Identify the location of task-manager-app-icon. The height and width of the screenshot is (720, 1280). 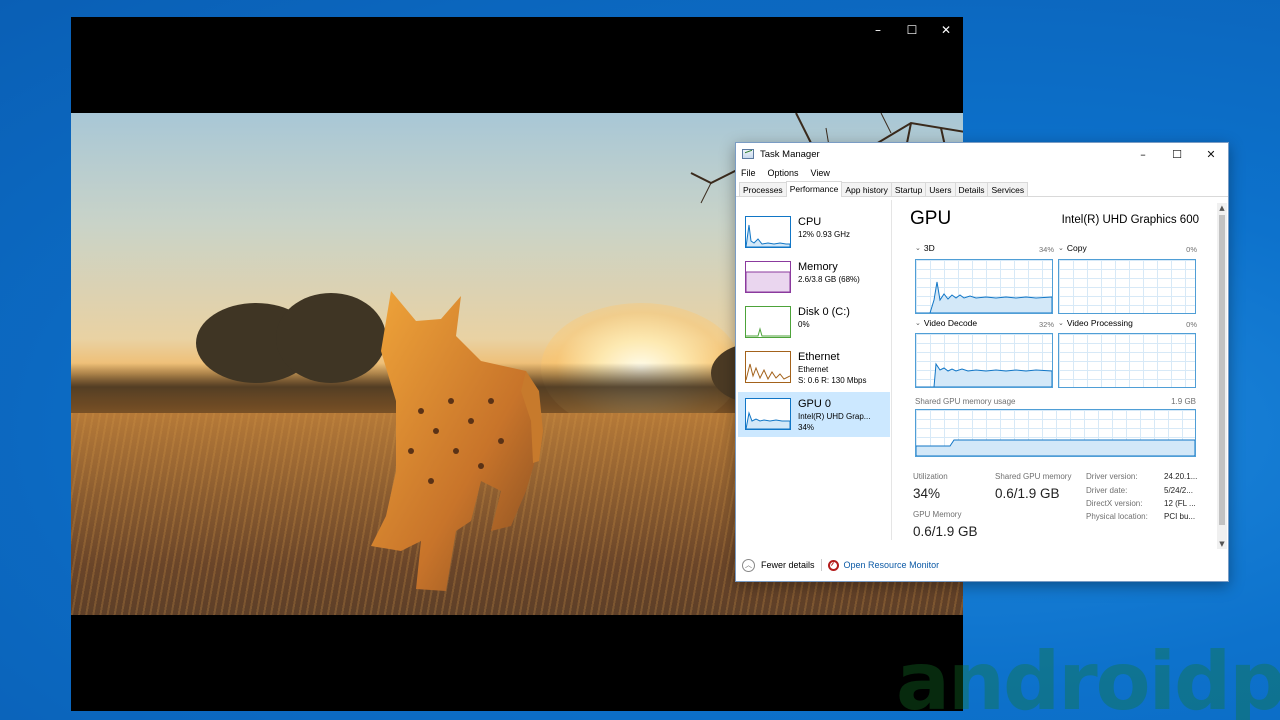
(748, 154).